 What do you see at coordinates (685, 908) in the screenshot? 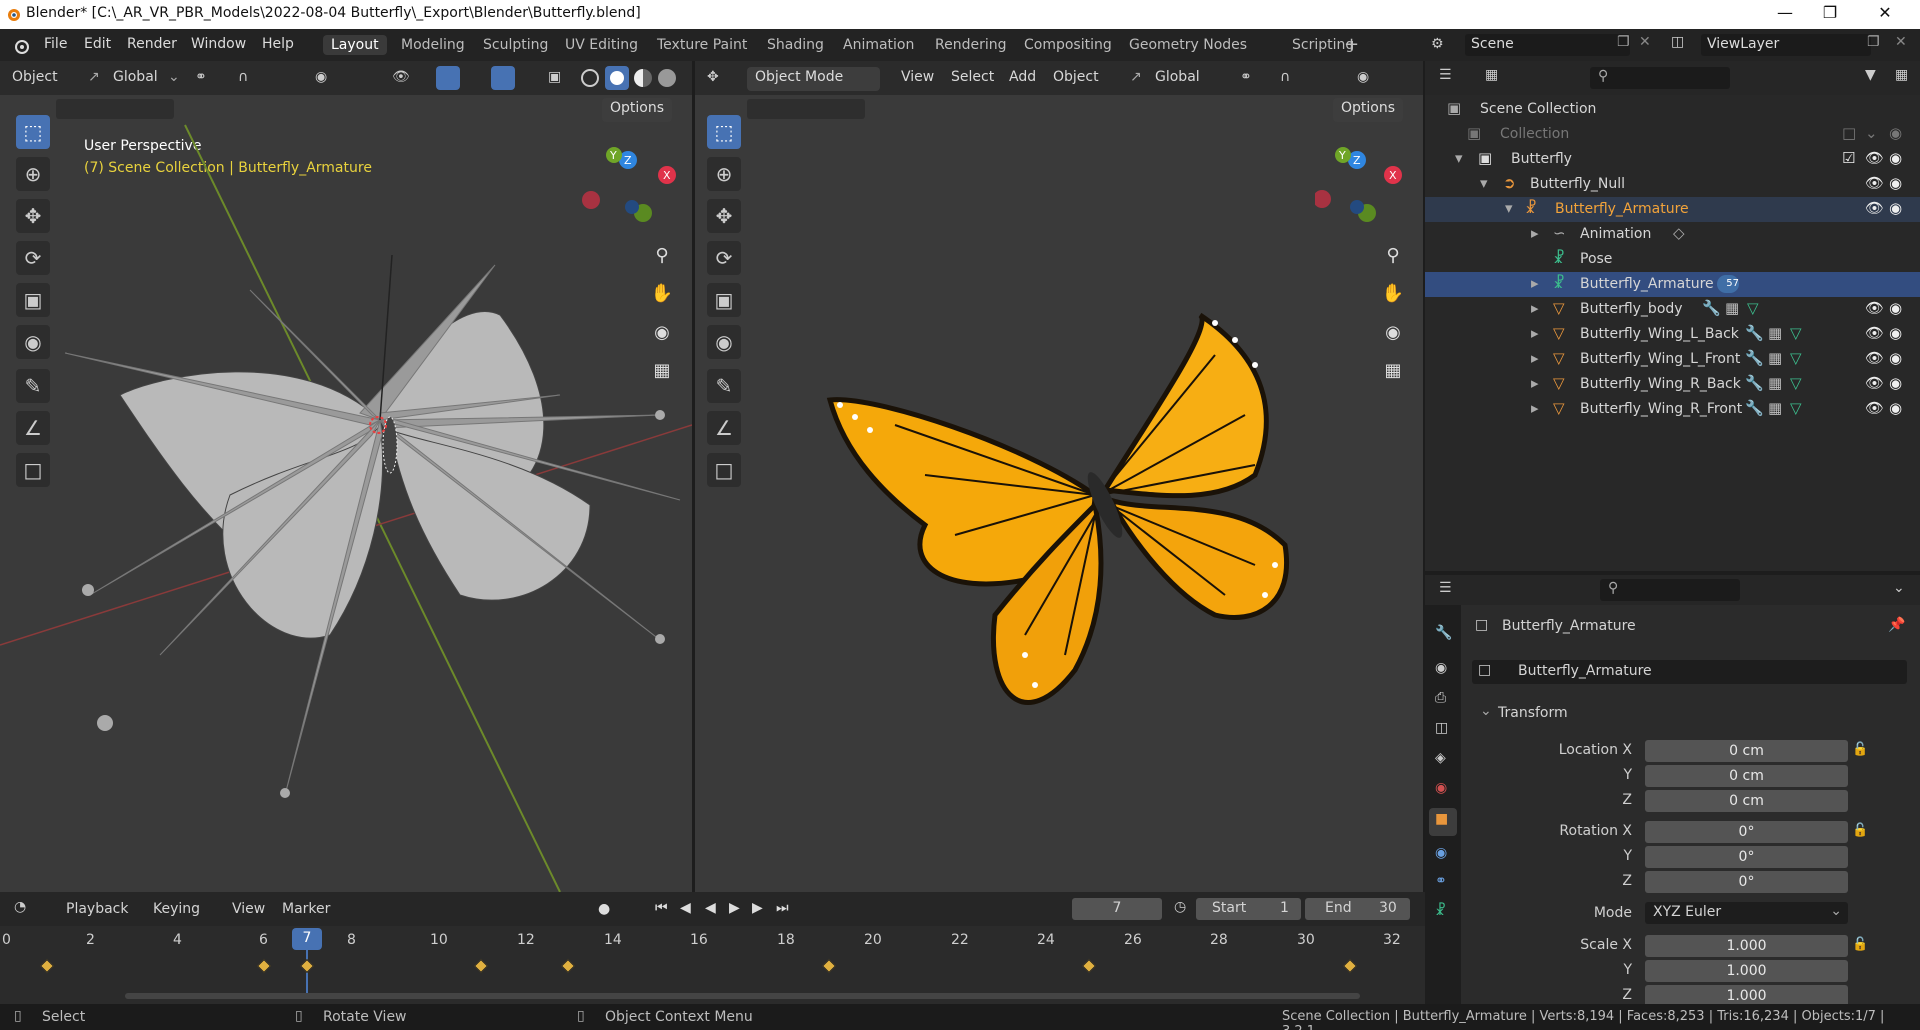
I see `prev-keyframe-icon: ◀` at bounding box center [685, 908].